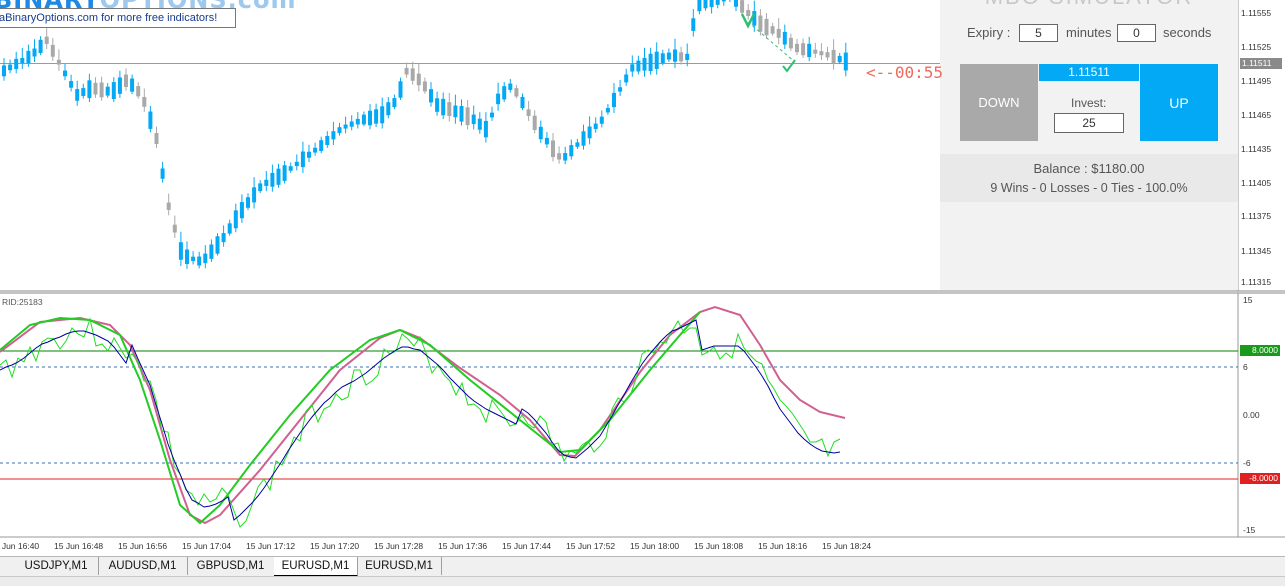 The height and width of the screenshot is (586, 1285). What do you see at coordinates (1256, 282) in the screenshot?
I see `price-tick-label: 1.11315` at bounding box center [1256, 282].